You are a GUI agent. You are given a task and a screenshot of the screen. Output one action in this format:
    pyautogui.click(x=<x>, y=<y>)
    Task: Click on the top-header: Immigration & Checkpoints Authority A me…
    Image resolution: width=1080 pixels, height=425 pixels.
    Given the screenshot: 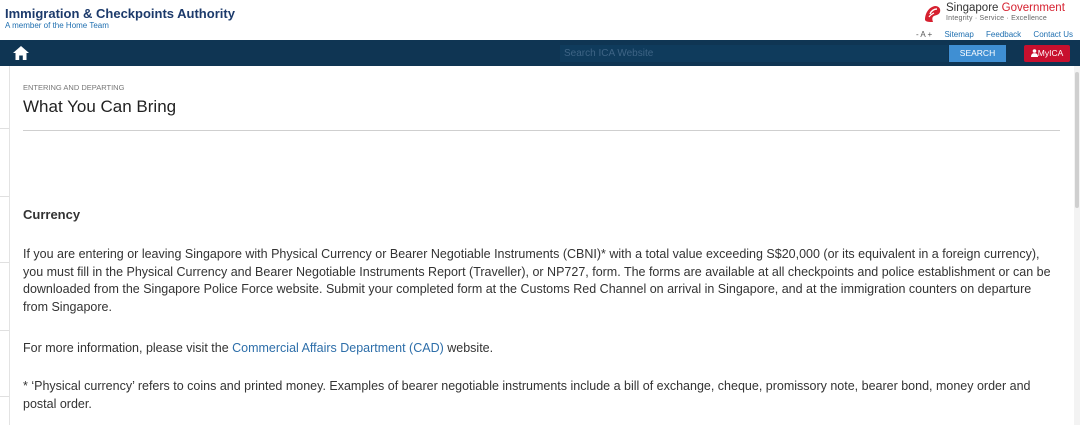 What is the action you would take?
    pyautogui.click(x=540, y=20)
    